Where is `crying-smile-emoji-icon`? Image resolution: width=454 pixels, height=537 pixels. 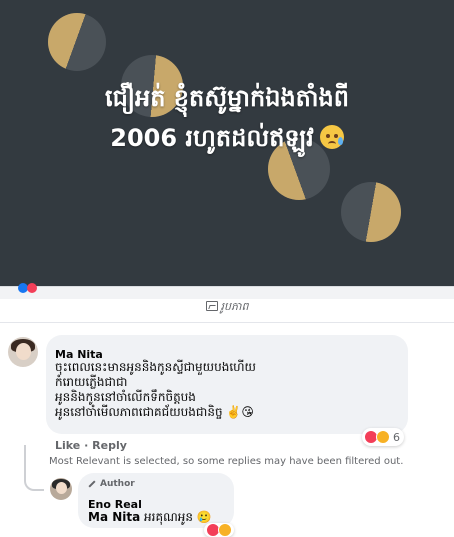 crying-smile-emoji-icon is located at coordinates (331, 137).